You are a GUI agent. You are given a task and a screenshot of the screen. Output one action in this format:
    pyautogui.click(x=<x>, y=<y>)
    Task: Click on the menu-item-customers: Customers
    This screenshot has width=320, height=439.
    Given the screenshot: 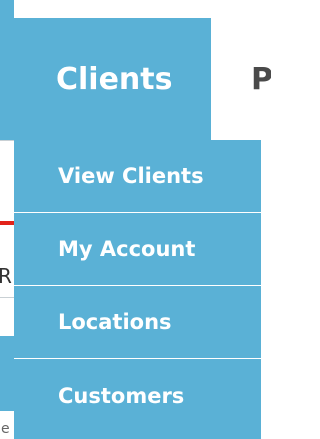 What is the action you would take?
    pyautogui.click(x=137, y=395)
    